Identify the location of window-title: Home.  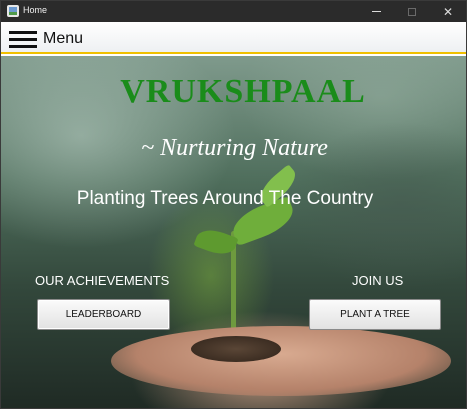
(35, 10).